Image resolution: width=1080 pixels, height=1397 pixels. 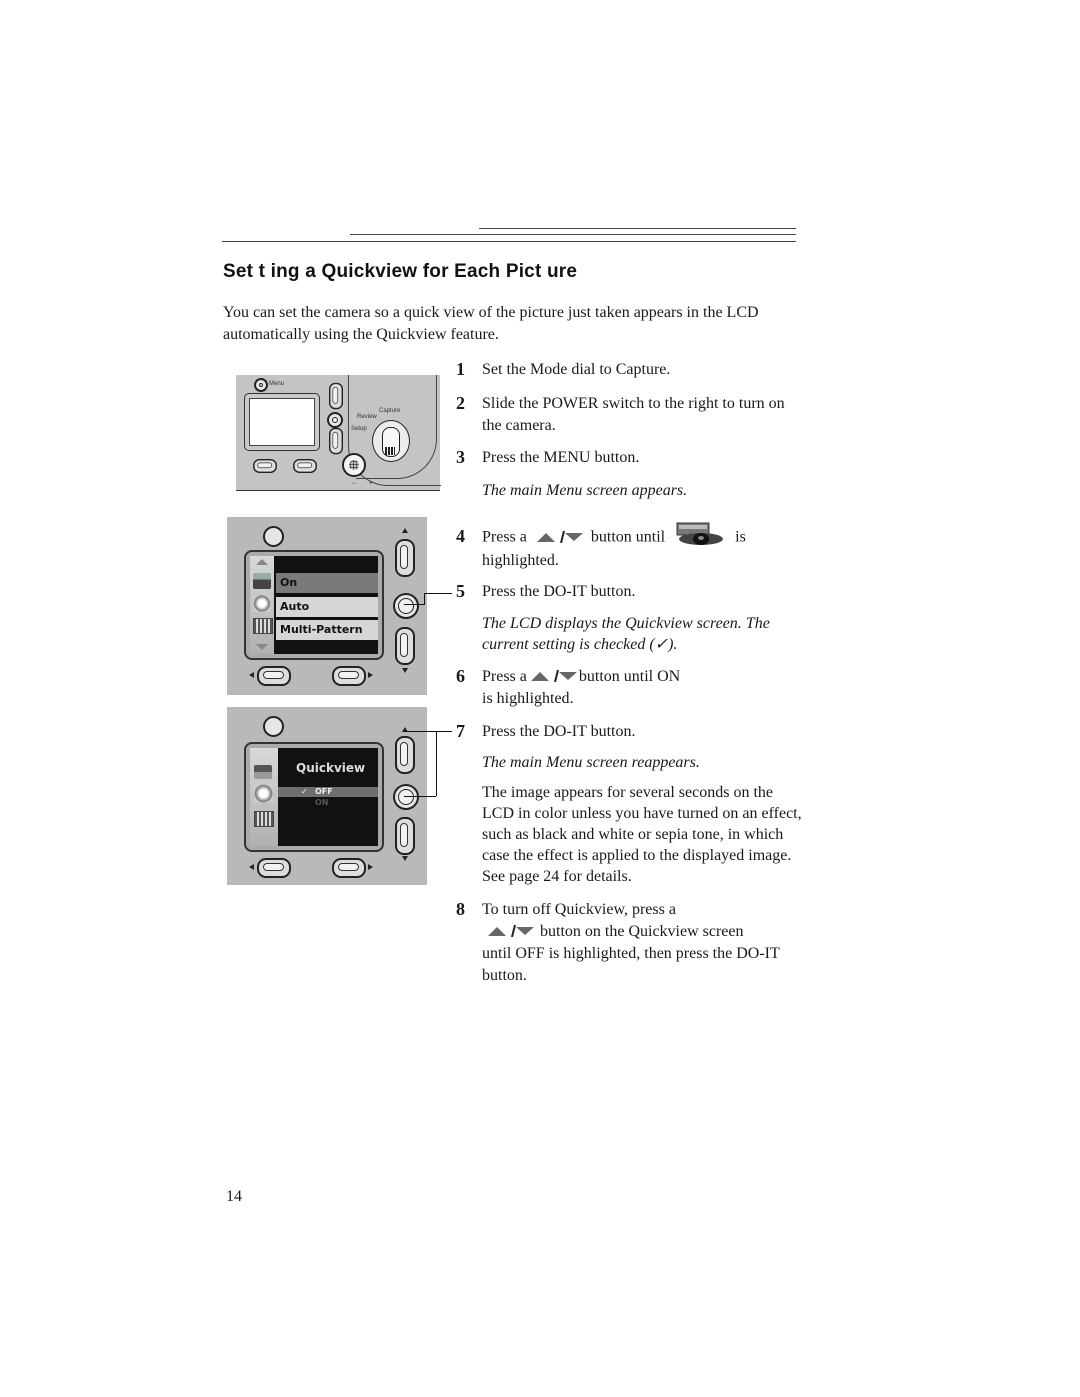 I want to click on step-3: 3 Press the MENU button., so click(x=631, y=458).